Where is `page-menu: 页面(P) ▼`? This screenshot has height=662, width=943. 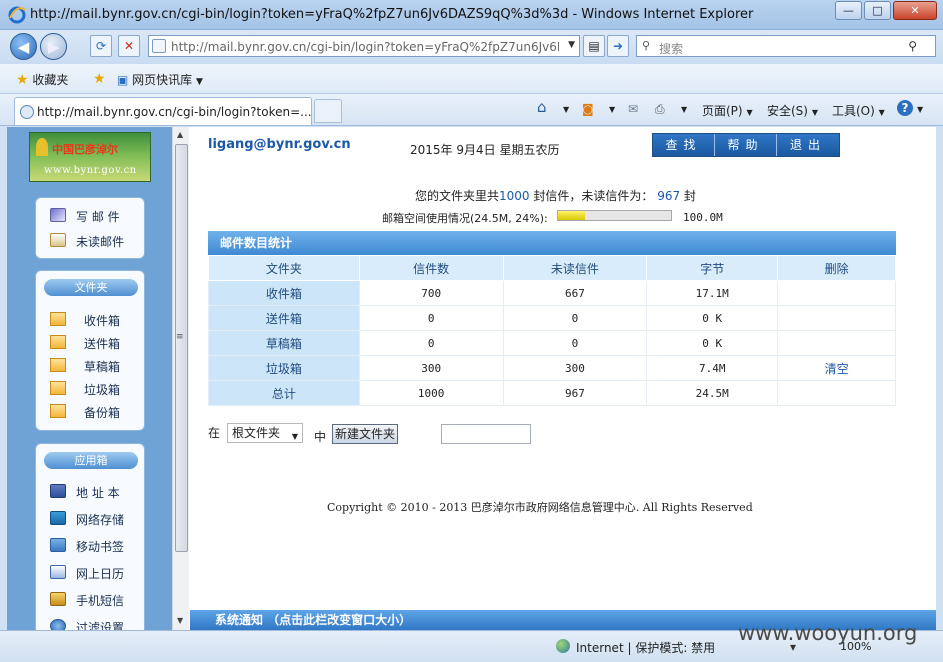 page-menu: 页面(P) ▼ is located at coordinates (727, 110).